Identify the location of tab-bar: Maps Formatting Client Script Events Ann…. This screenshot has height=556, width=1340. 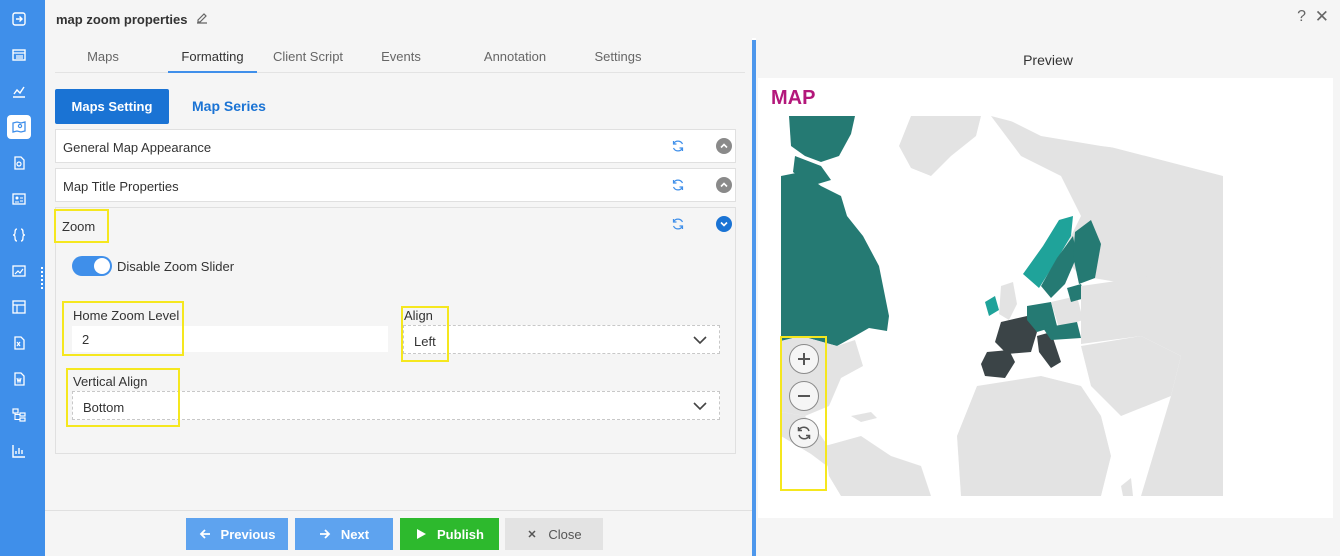
(400, 55).